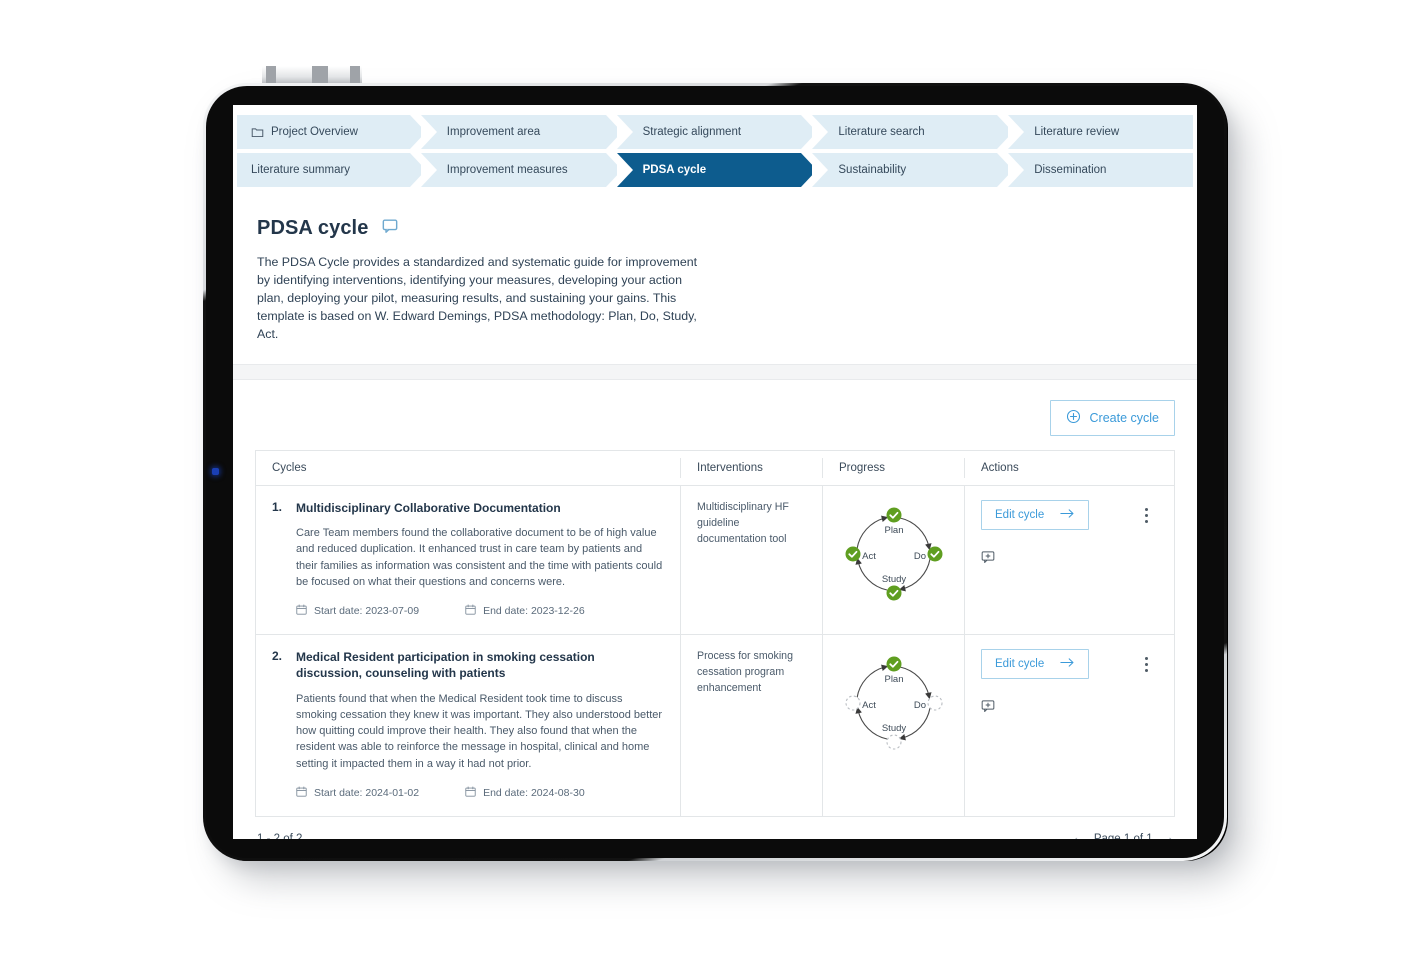 The width and height of the screenshot is (1412, 978). I want to click on stage-tab-label: Project Overview, so click(314, 132).